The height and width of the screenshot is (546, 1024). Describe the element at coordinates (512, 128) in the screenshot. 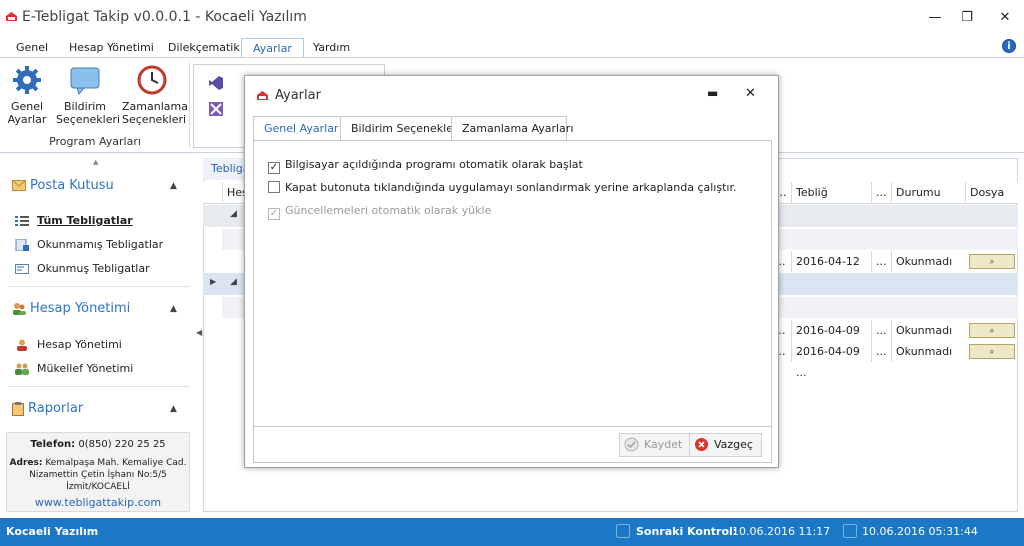

I see `tab-zamanlama-ayarlari: Zamanlama Ayarları` at that location.